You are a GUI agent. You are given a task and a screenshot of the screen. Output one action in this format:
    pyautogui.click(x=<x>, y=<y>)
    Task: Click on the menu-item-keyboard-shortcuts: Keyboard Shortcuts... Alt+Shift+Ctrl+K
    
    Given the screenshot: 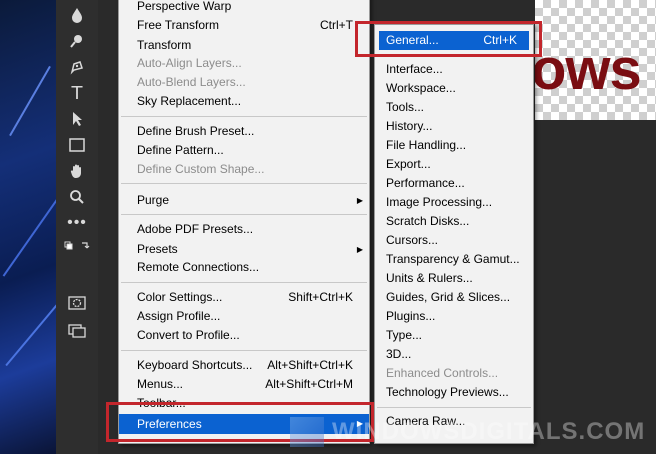 What is the action you would take?
    pyautogui.click(x=244, y=365)
    